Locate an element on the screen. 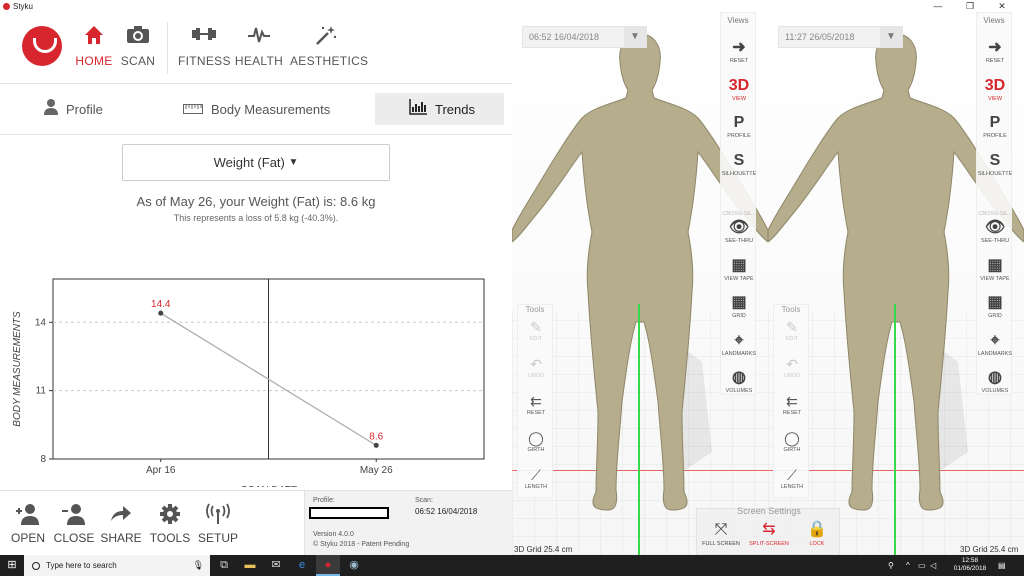 This screenshot has height=576, width=1024. x-tick-label: May 26 is located at coordinates (376, 470).